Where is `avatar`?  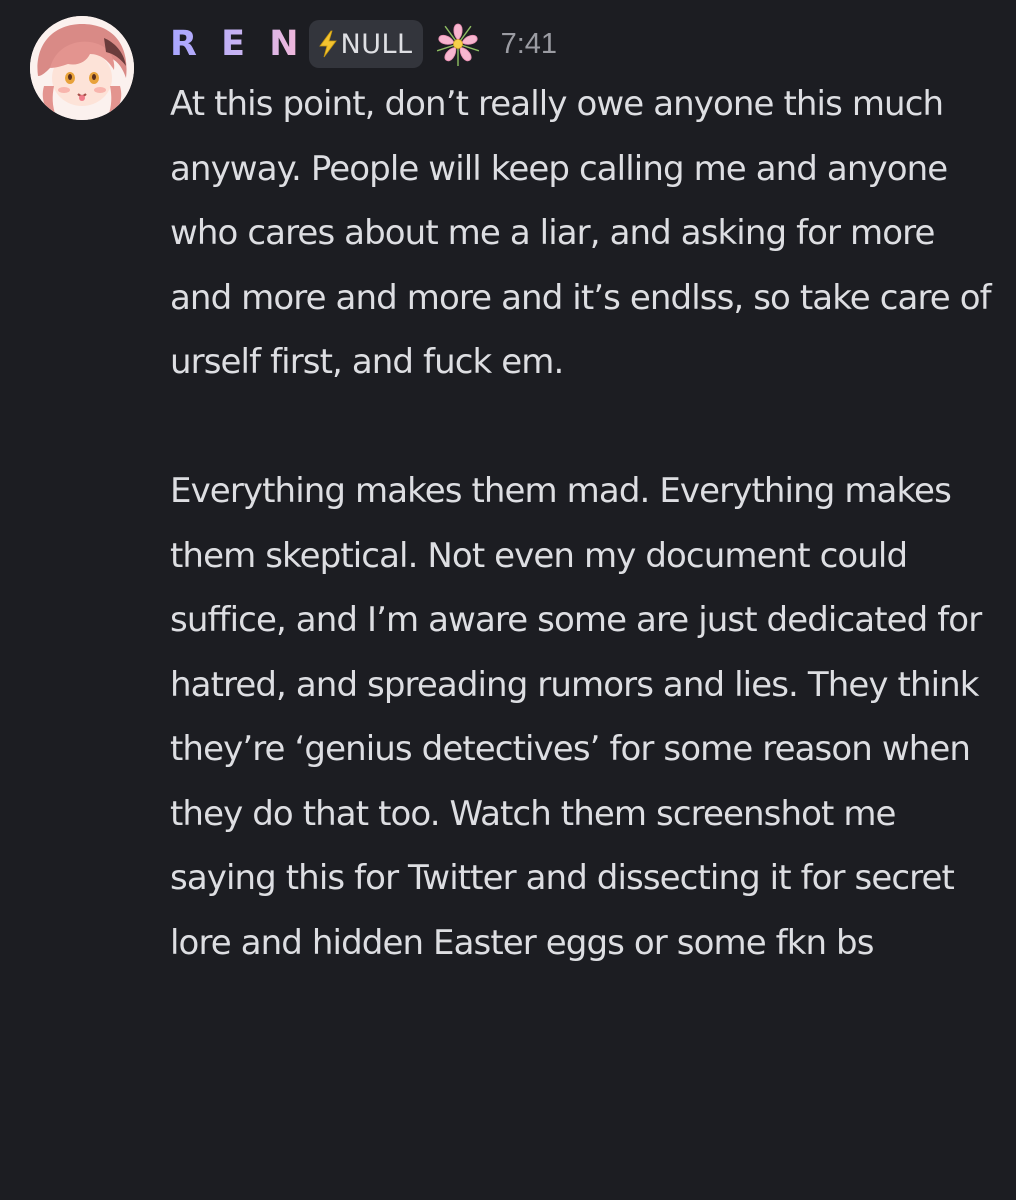
avatar is located at coordinates (82, 68).